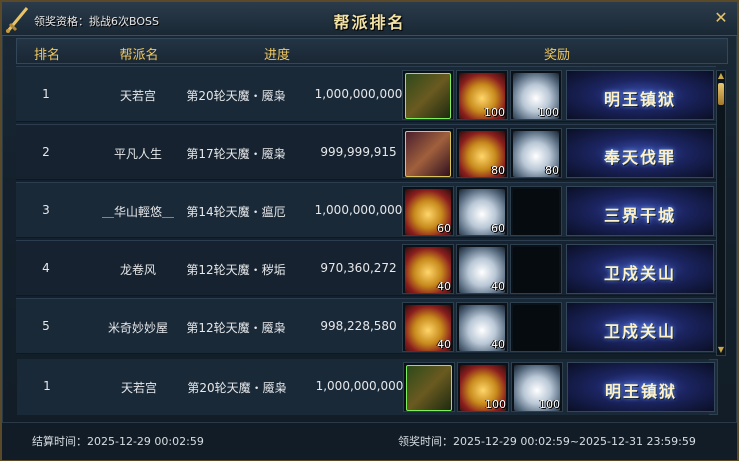 This screenshot has height=461, width=739. What do you see at coordinates (721, 18) in the screenshot?
I see `close-icon: ✕` at bounding box center [721, 18].